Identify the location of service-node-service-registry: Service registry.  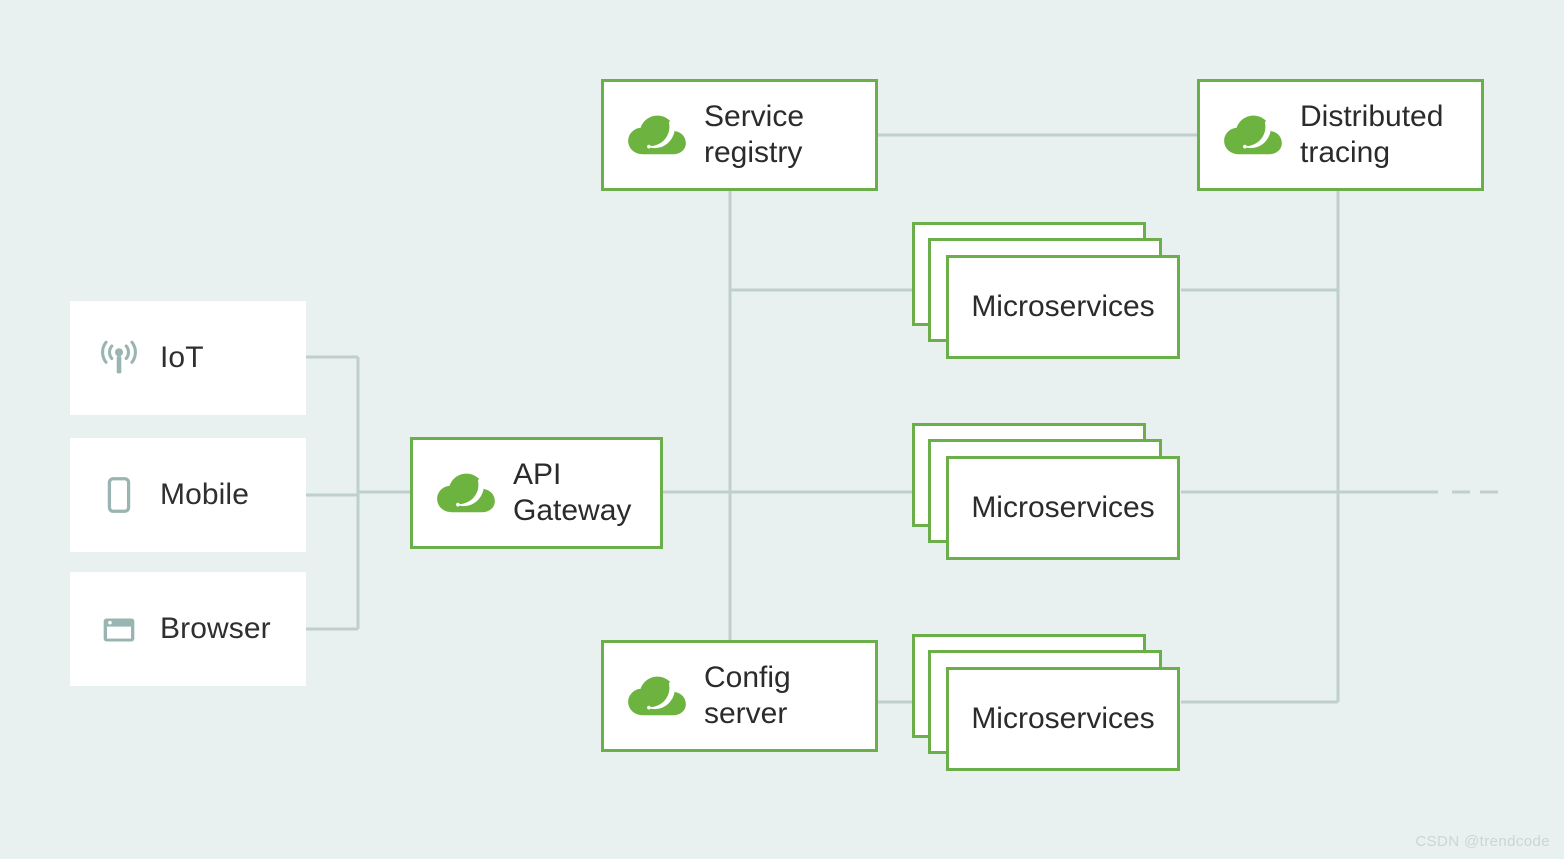
(739, 135).